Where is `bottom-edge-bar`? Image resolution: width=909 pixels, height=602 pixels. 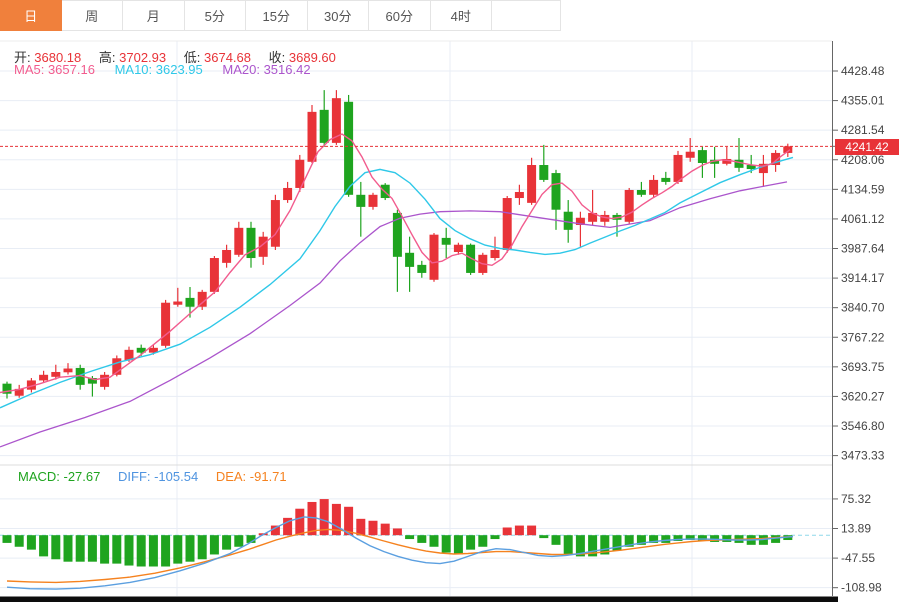 bottom-edge-bar is located at coordinates (419, 599).